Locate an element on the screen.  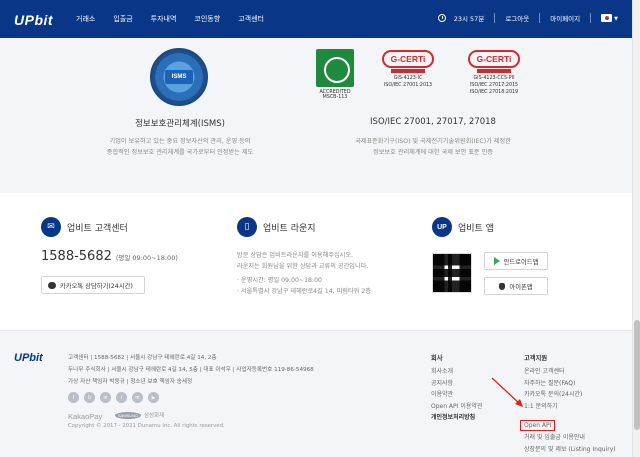
gcert-code: GIS-4123-IC is located at coordinates (408, 78).